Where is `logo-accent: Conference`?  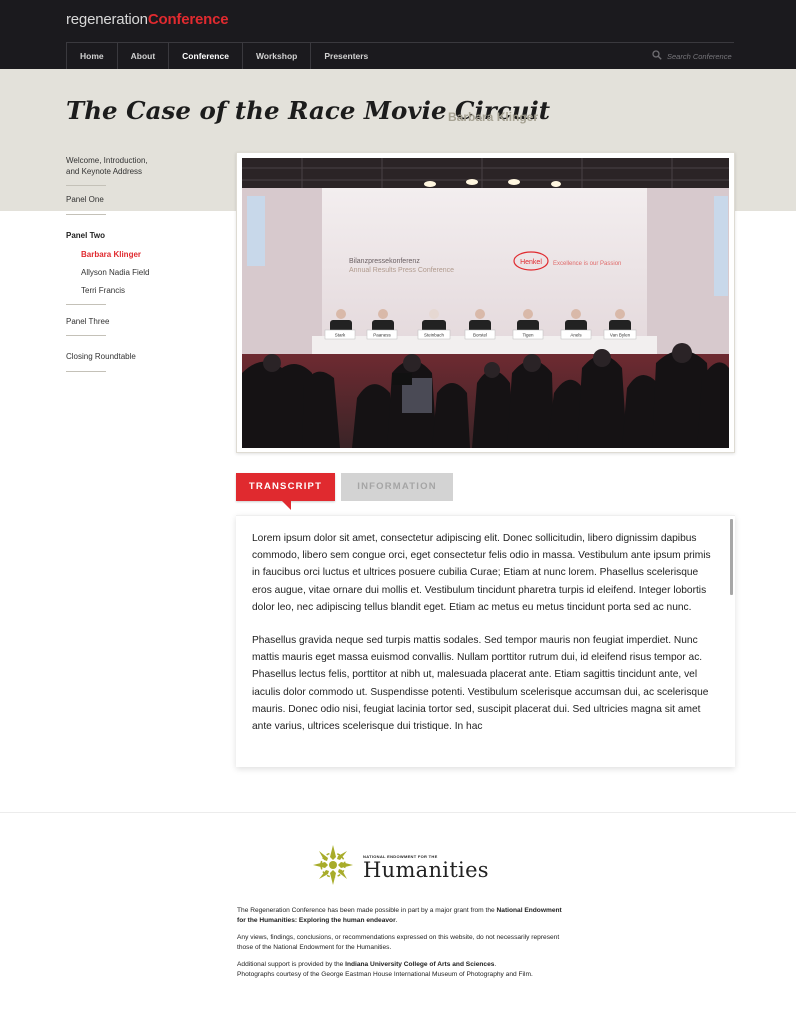
logo-accent: Conference is located at coordinates (188, 19).